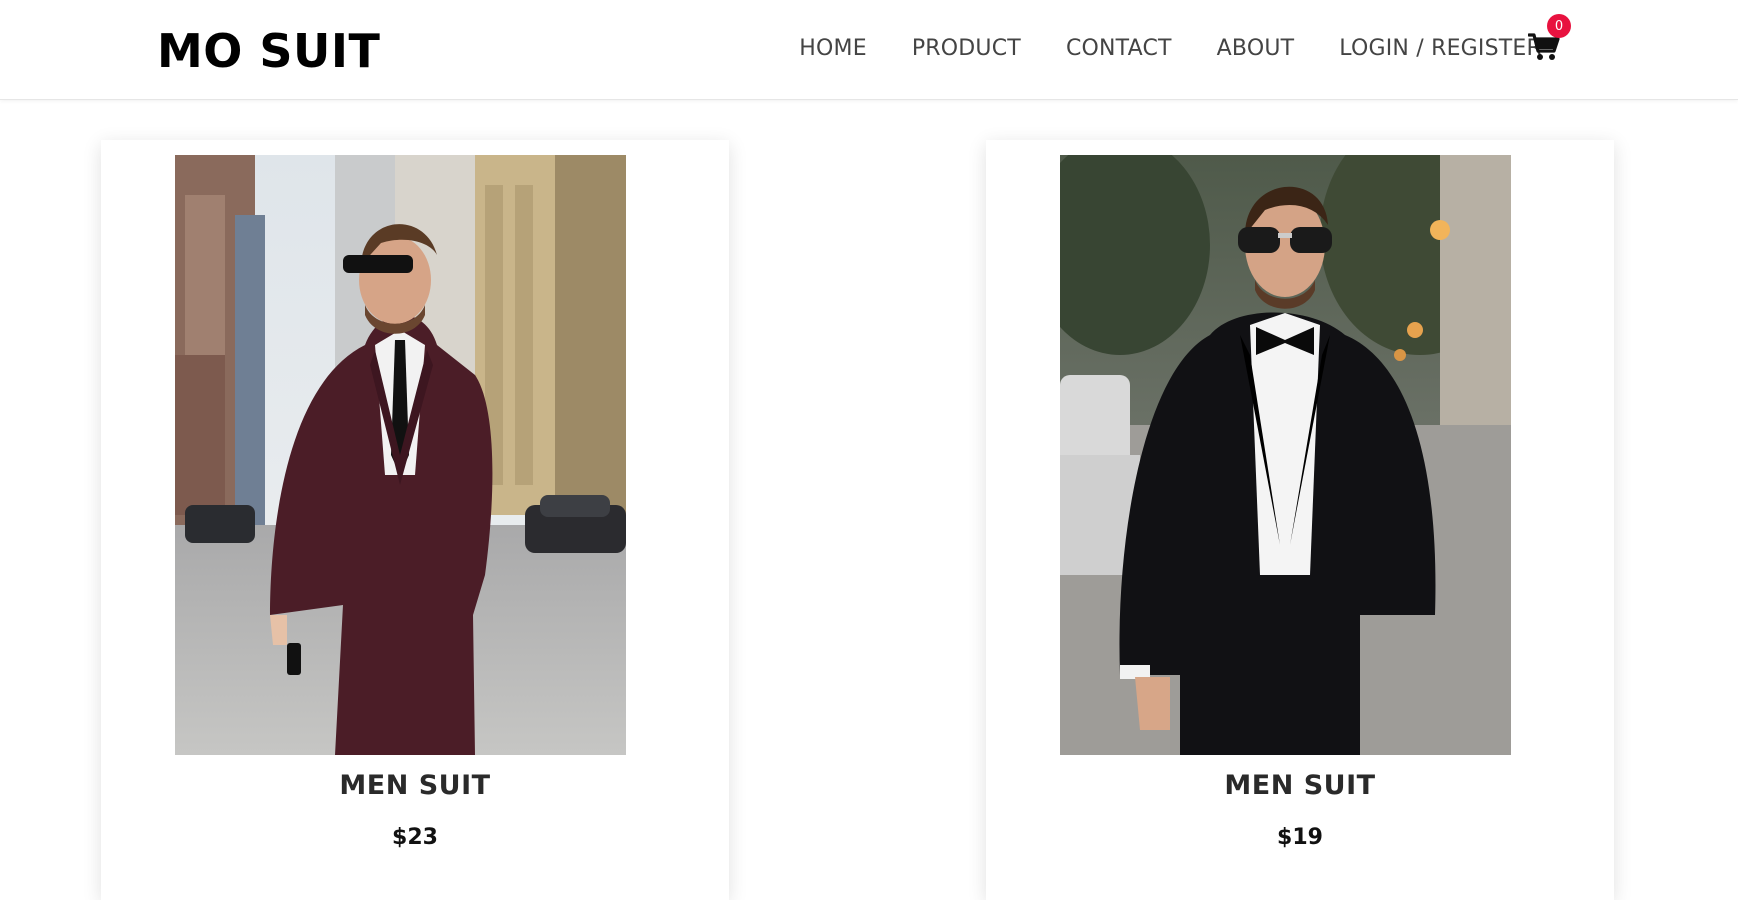  What do you see at coordinates (1440, 49) in the screenshot?
I see `nav-login-register: LOGIN / REGISTER` at bounding box center [1440, 49].